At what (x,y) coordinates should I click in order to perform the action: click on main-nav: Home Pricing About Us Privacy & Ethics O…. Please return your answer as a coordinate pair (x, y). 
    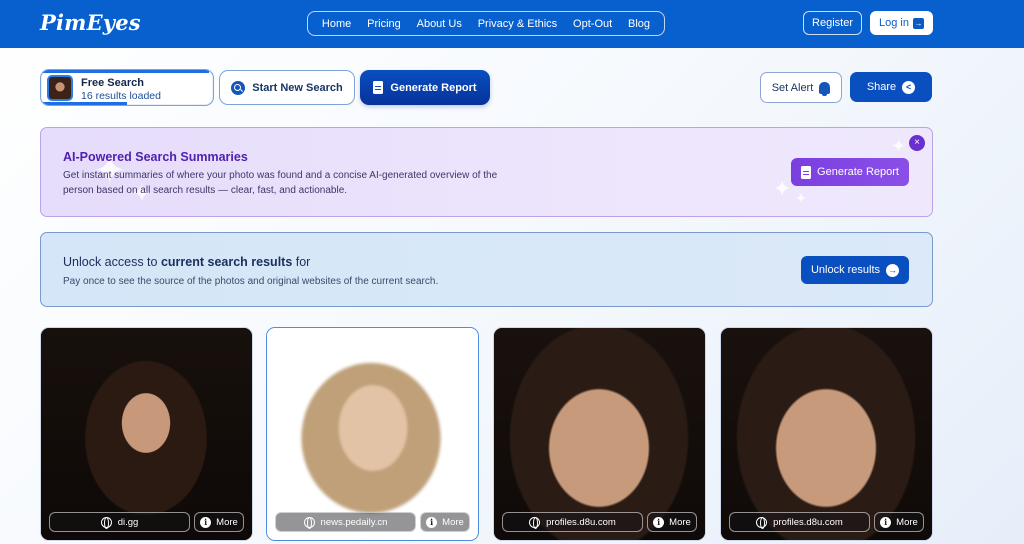
    Looking at the image, I should click on (486, 23).